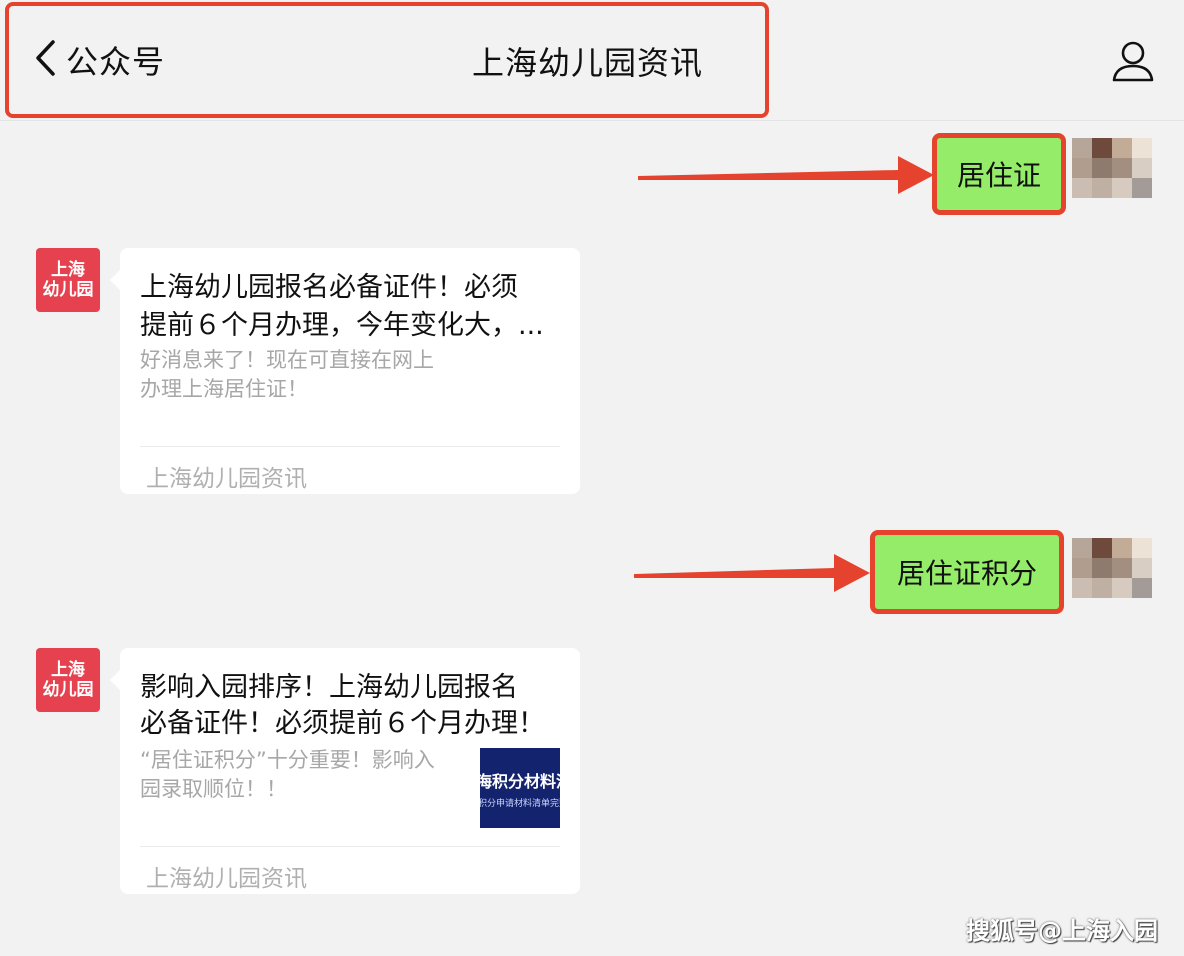 Image resolution: width=1184 pixels, height=956 pixels. I want to click on profile-button, so click(1133, 61).